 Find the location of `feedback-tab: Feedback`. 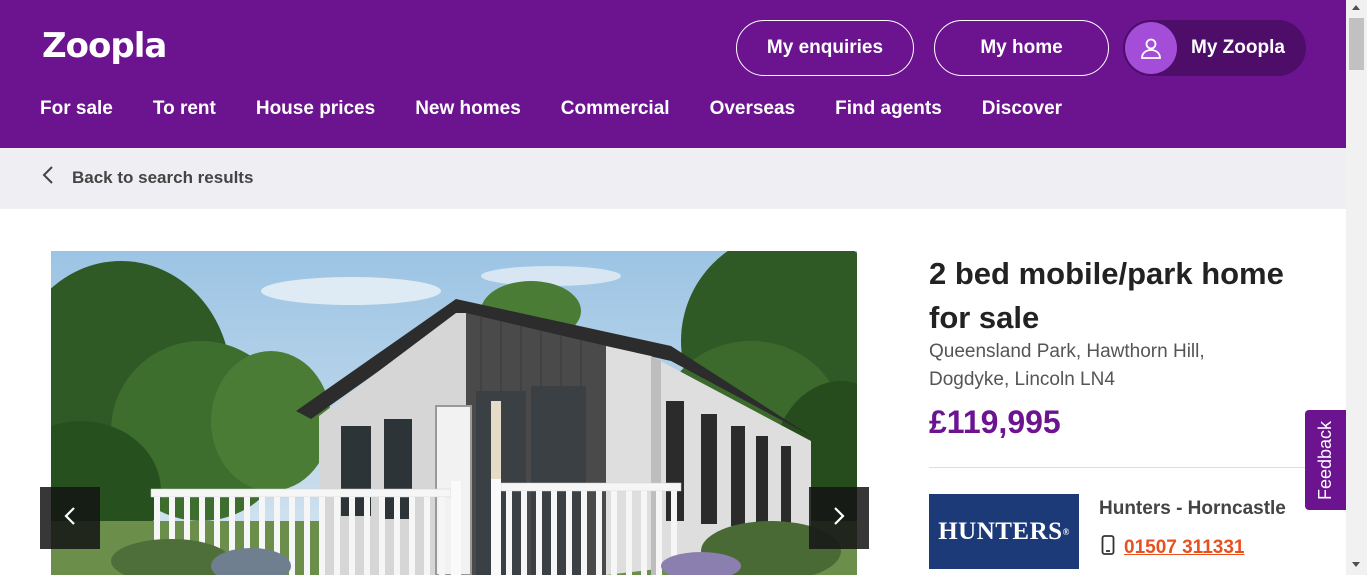

feedback-tab: Feedback is located at coordinates (1325, 460).